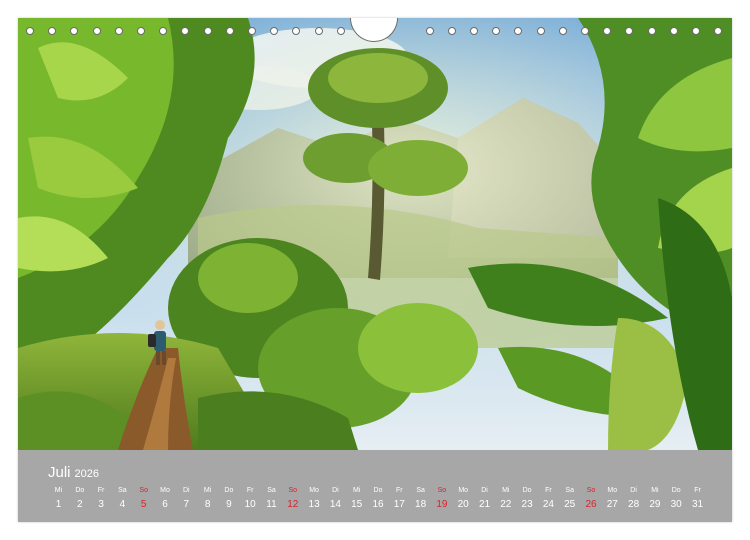  I want to click on day-number: 20, so click(463, 504).